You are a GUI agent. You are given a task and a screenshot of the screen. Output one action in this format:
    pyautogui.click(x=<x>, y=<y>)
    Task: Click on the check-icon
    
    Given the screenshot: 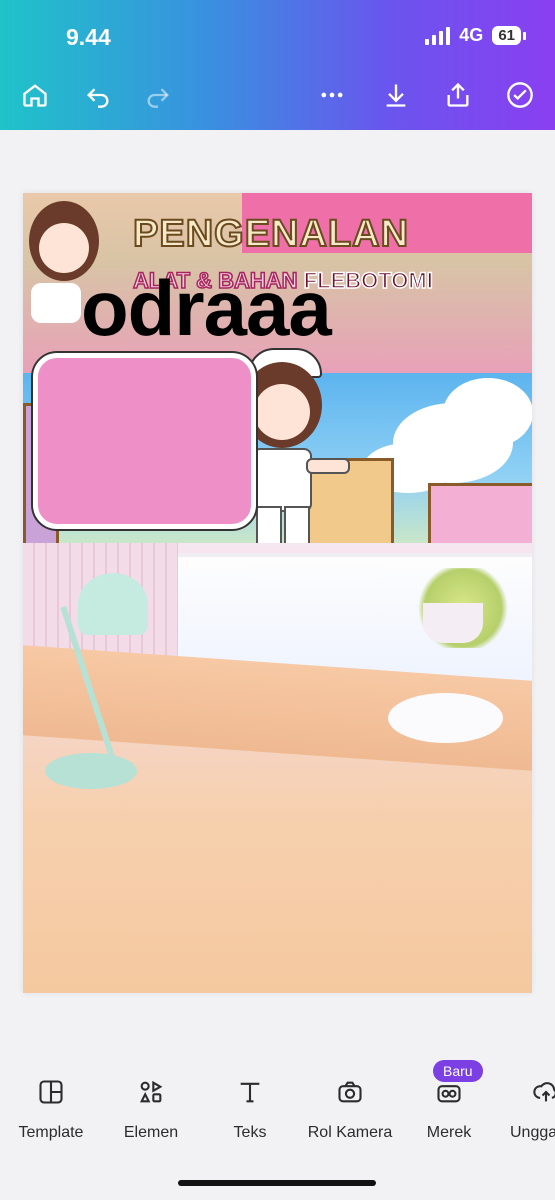 What is the action you would take?
    pyautogui.click(x=520, y=95)
    